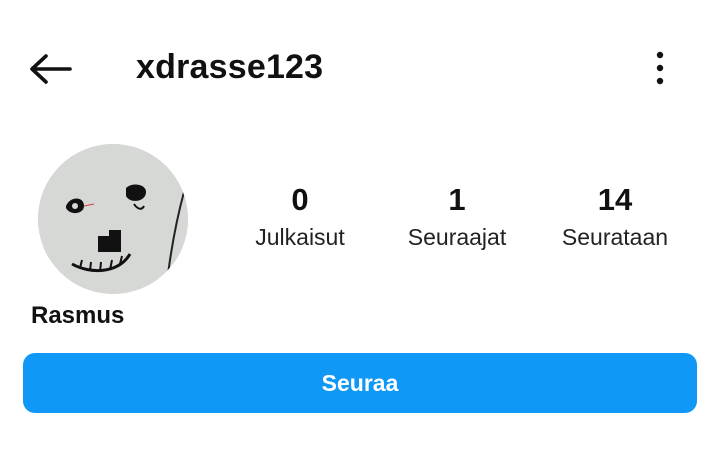 This screenshot has width=720, height=471. Describe the element at coordinates (615, 237) in the screenshot. I see `following-label: Seurataan` at that location.